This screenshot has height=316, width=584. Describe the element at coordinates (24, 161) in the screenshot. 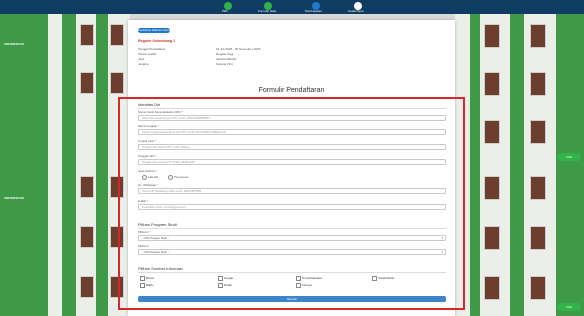

I see `building-left-green-wall` at that location.